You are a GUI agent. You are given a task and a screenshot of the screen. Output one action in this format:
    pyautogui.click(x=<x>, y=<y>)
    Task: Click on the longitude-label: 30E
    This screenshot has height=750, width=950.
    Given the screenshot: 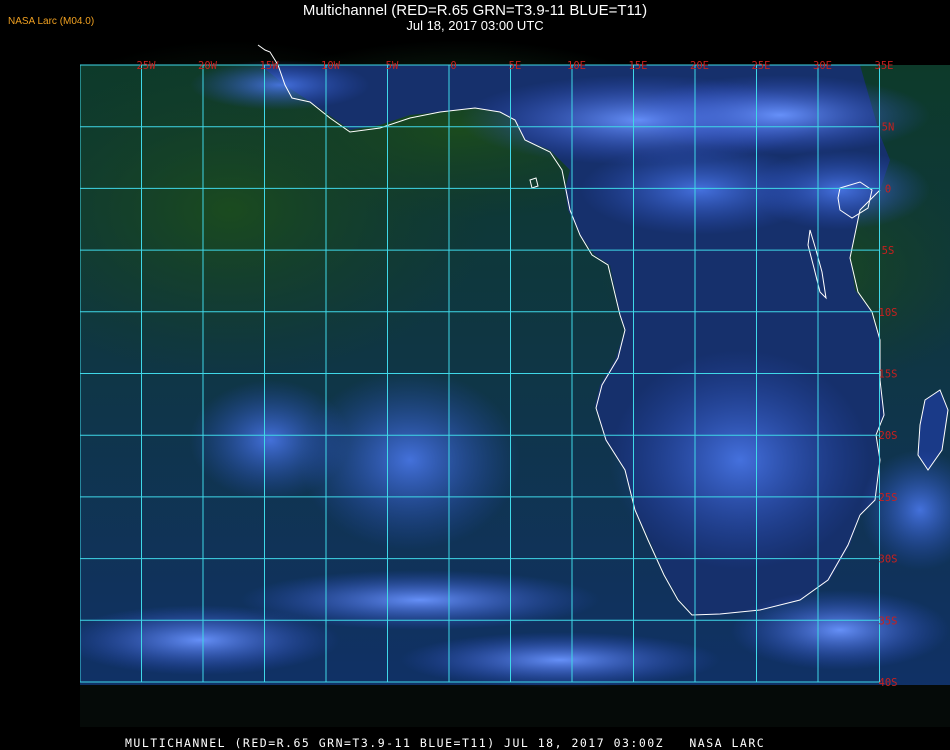 What is the action you would take?
    pyautogui.click(x=822, y=66)
    